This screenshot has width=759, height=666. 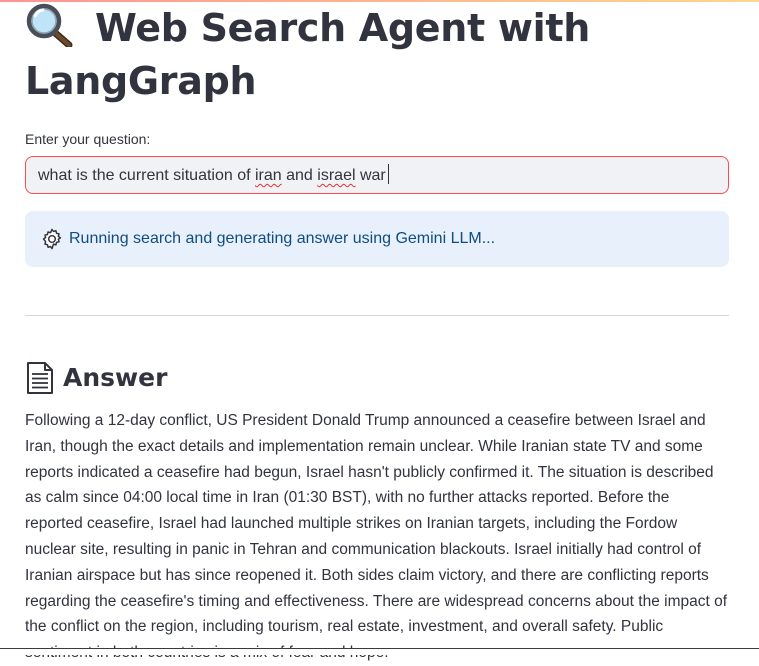 What do you see at coordinates (388, 174) in the screenshot?
I see `text-caret` at bounding box center [388, 174].